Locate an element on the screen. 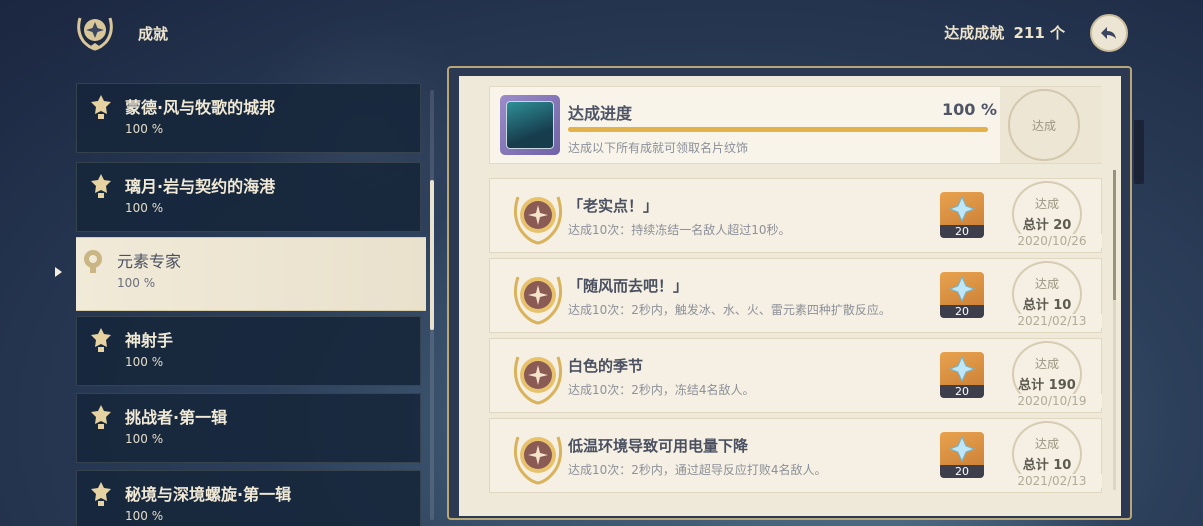 The width and height of the screenshot is (1203, 526). achievement-status: 达成 总计 190 2020/10/19 is located at coordinates (1052, 375).